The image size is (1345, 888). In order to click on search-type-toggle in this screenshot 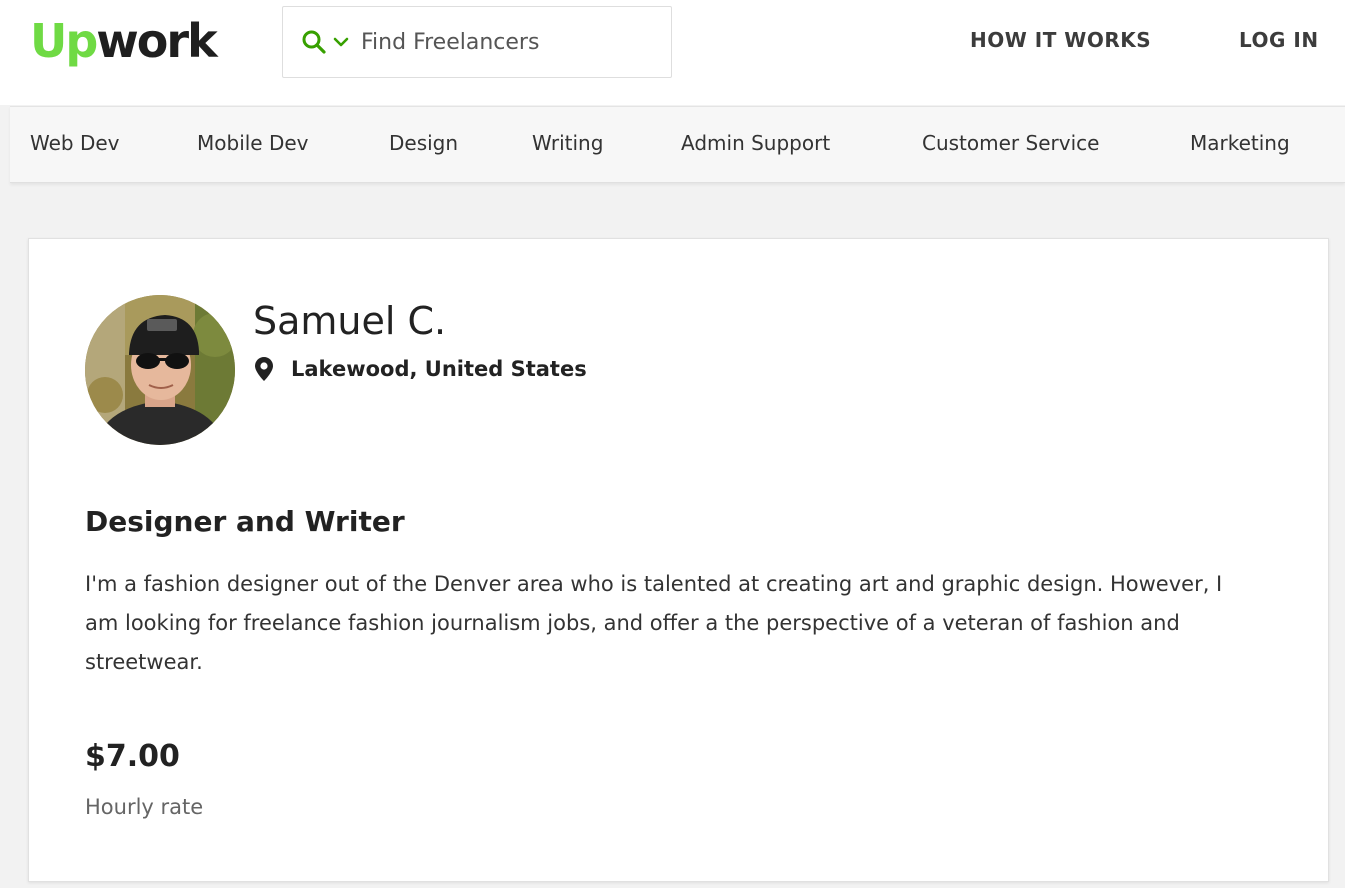, I will do `click(325, 42)`.